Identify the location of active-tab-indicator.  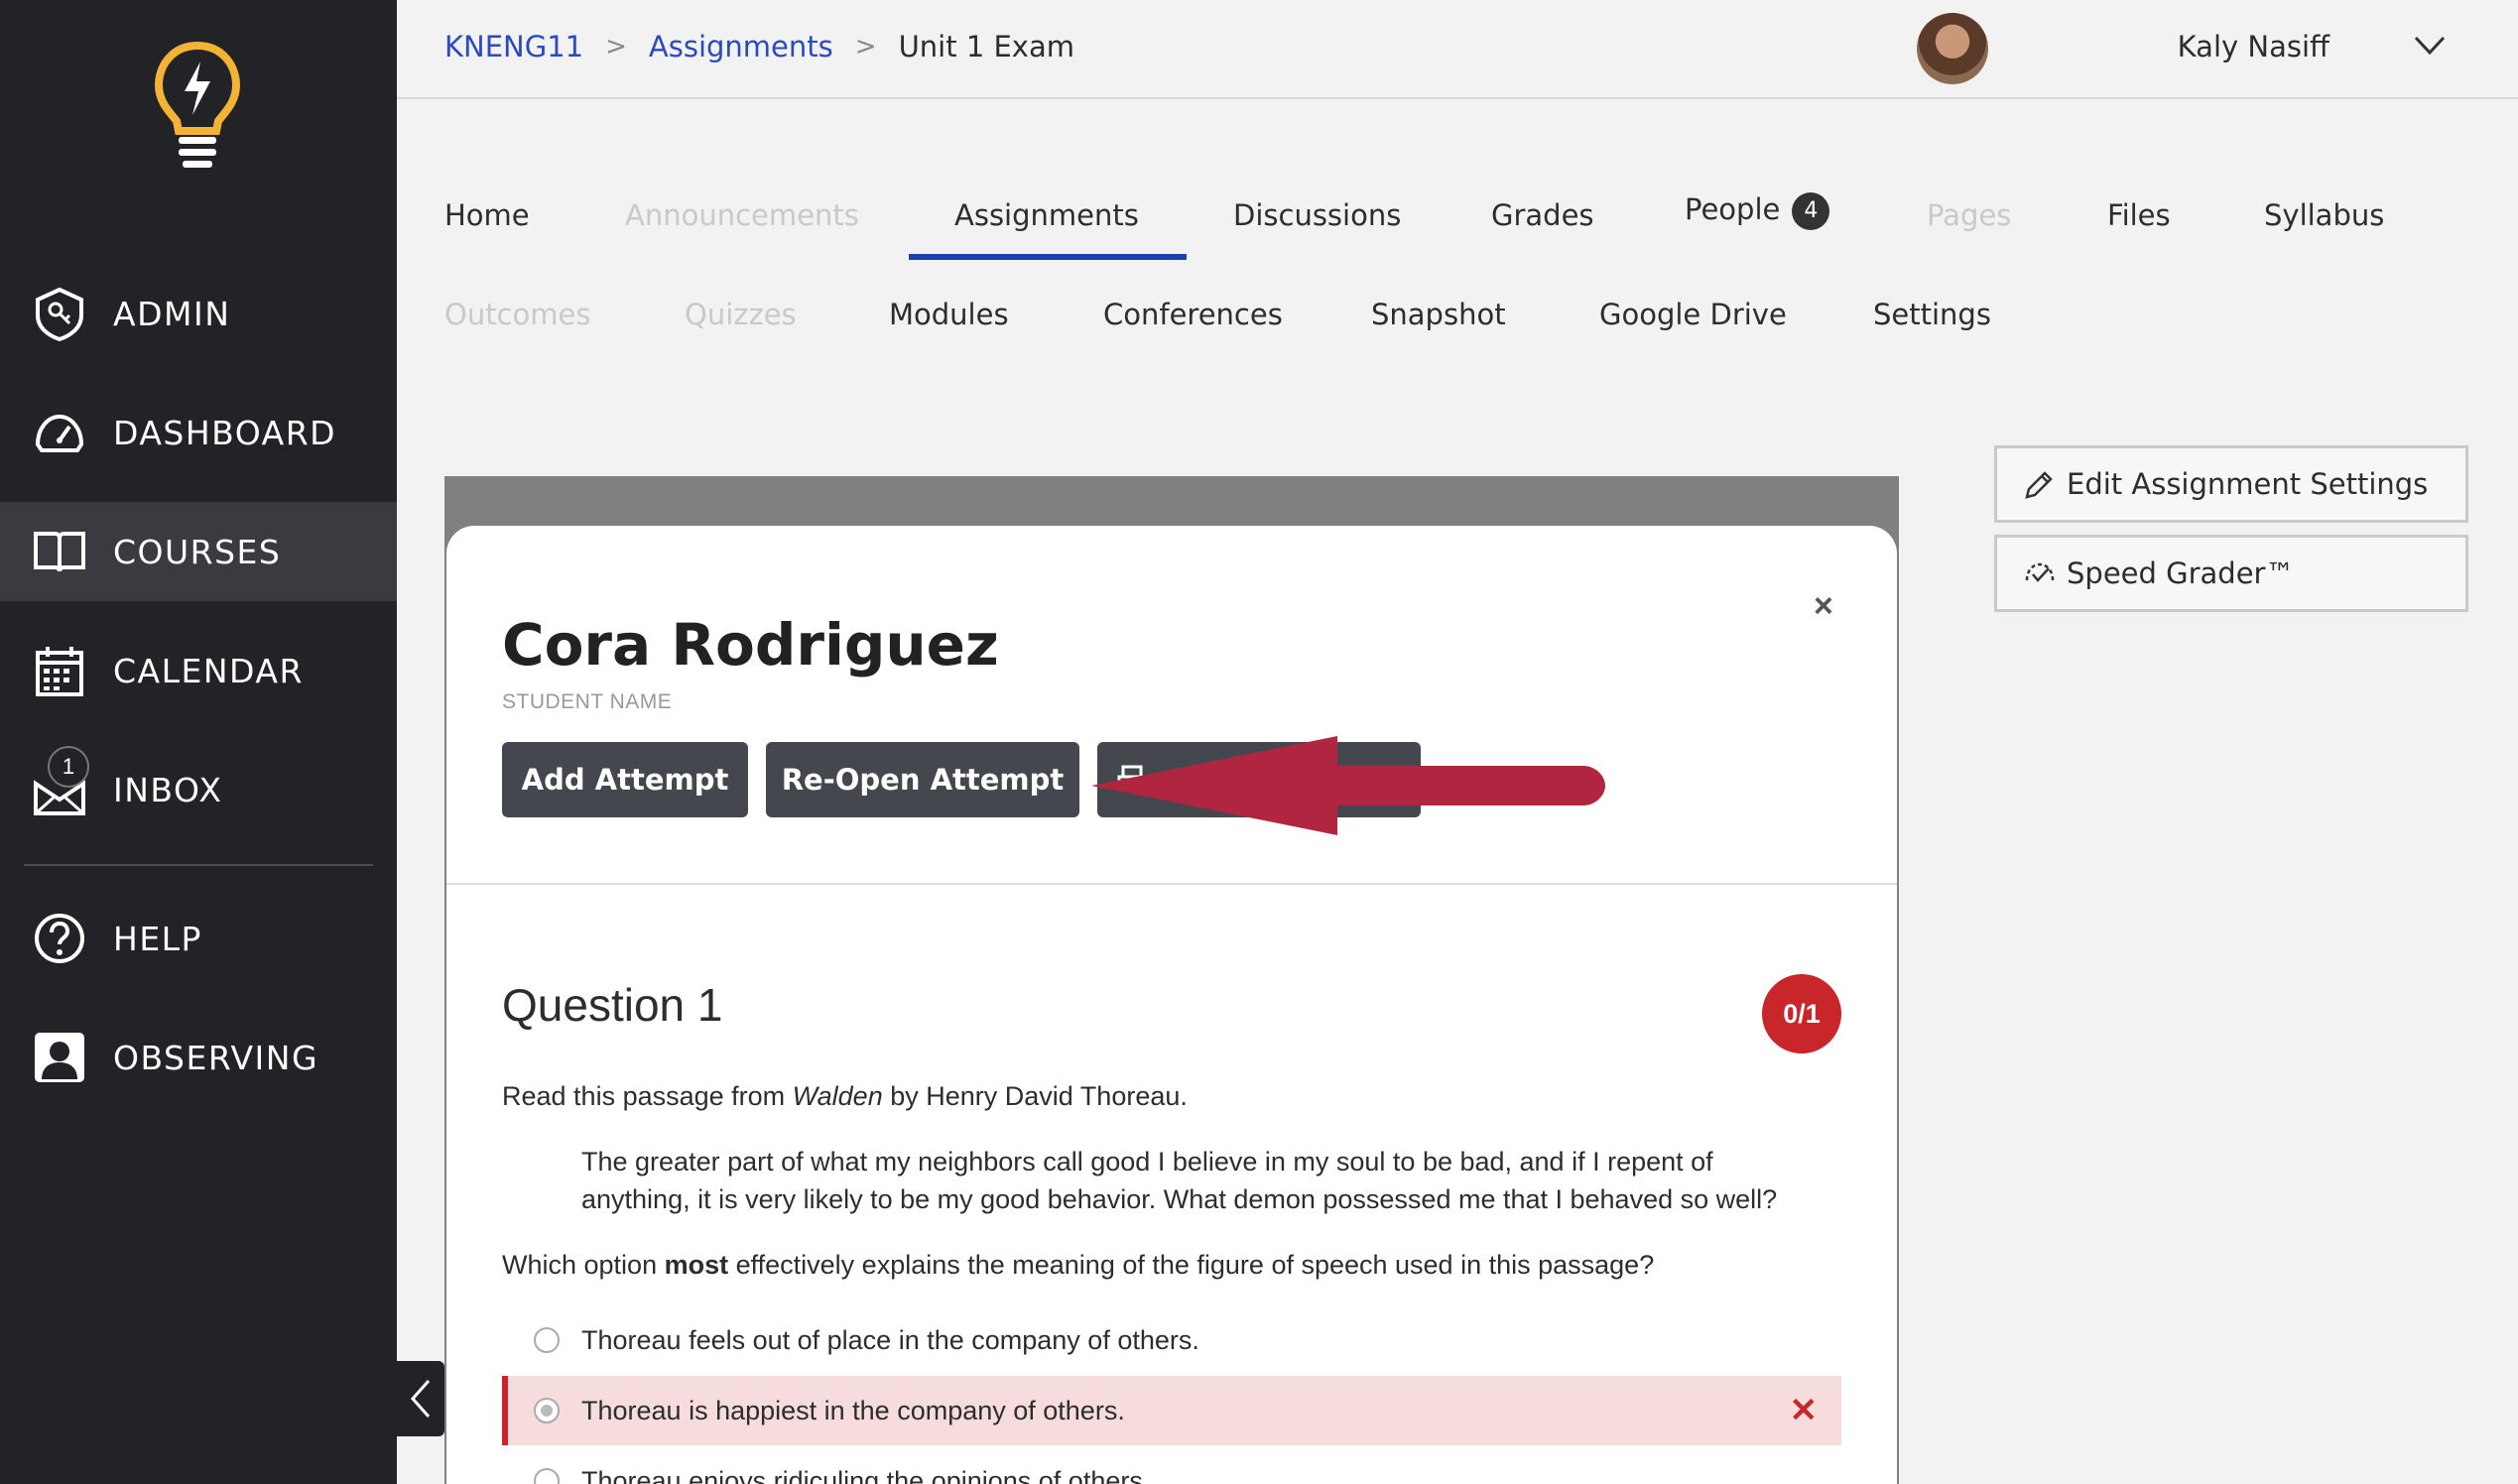
(1048, 257).